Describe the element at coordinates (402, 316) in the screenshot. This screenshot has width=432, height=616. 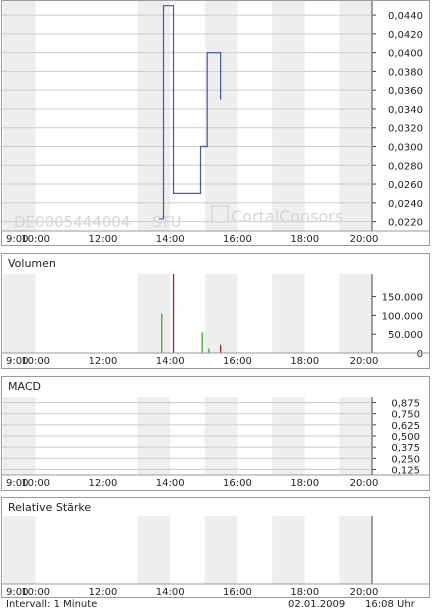
I see `y-tick-label: 100.000` at that location.